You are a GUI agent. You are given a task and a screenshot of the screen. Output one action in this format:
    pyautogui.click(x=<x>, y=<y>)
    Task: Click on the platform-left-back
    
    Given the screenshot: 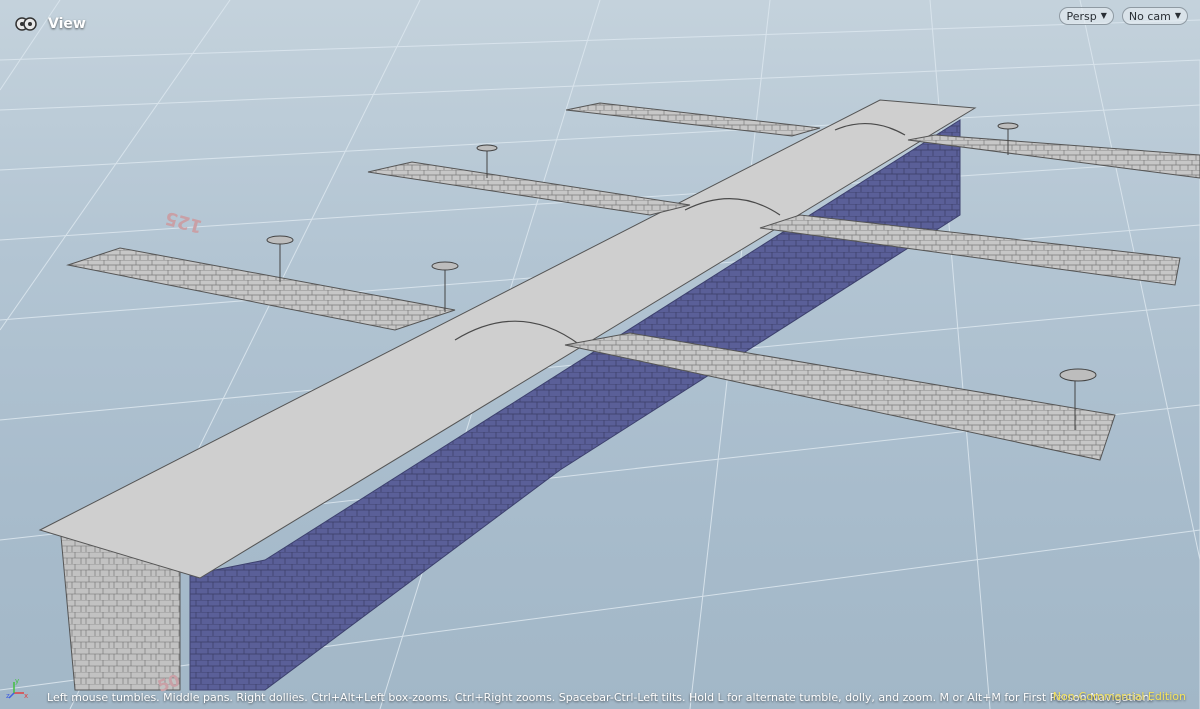 What is the action you would take?
    pyautogui.click(x=693, y=119)
    